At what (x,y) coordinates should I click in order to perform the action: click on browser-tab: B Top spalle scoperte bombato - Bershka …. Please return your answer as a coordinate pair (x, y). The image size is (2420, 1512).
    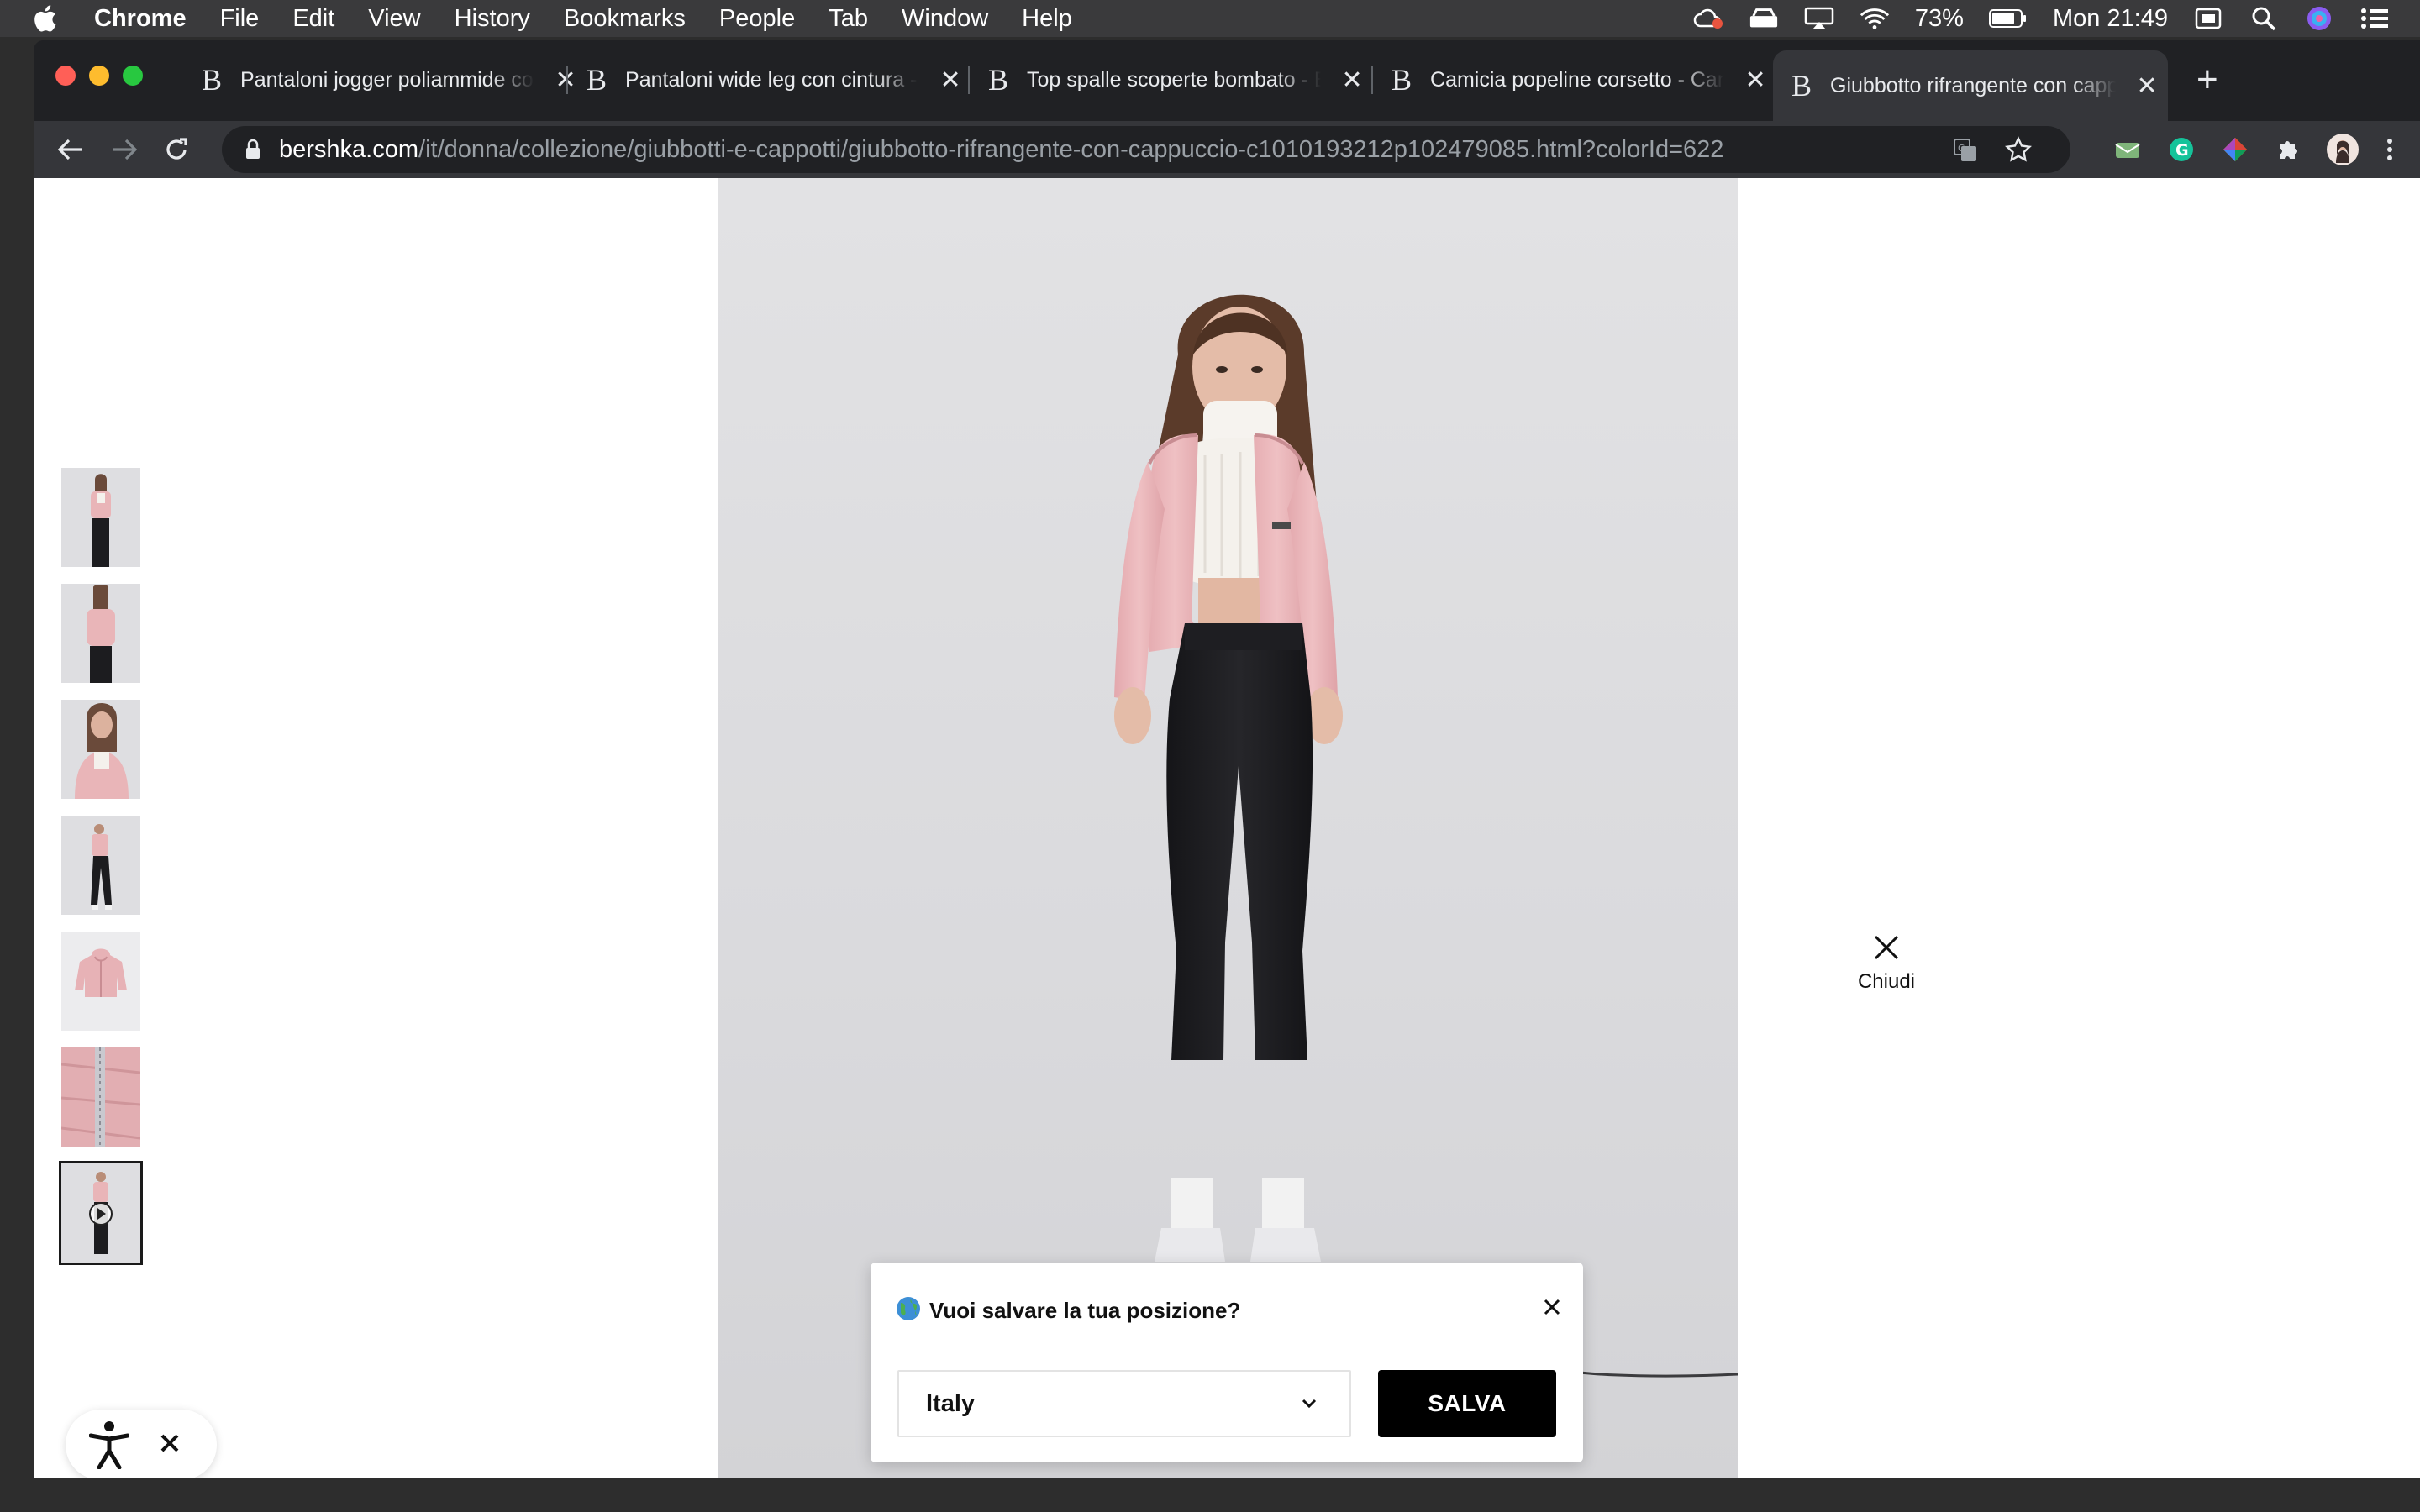
    Looking at the image, I should click on (1167, 80).